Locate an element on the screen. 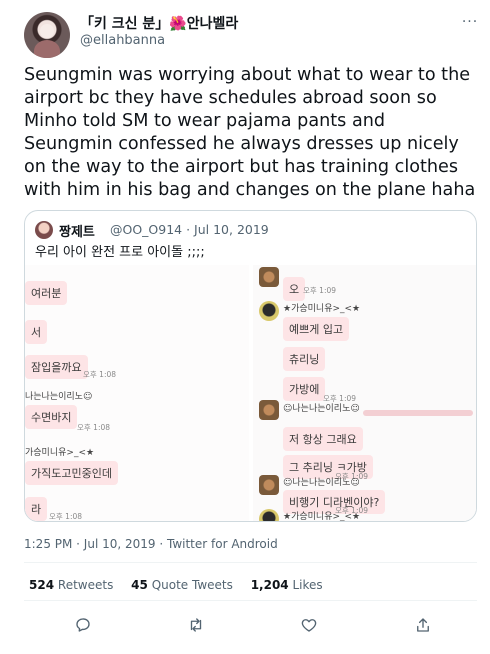 This screenshot has height=654, width=490. retweets-label: Retweets is located at coordinates (85, 585).